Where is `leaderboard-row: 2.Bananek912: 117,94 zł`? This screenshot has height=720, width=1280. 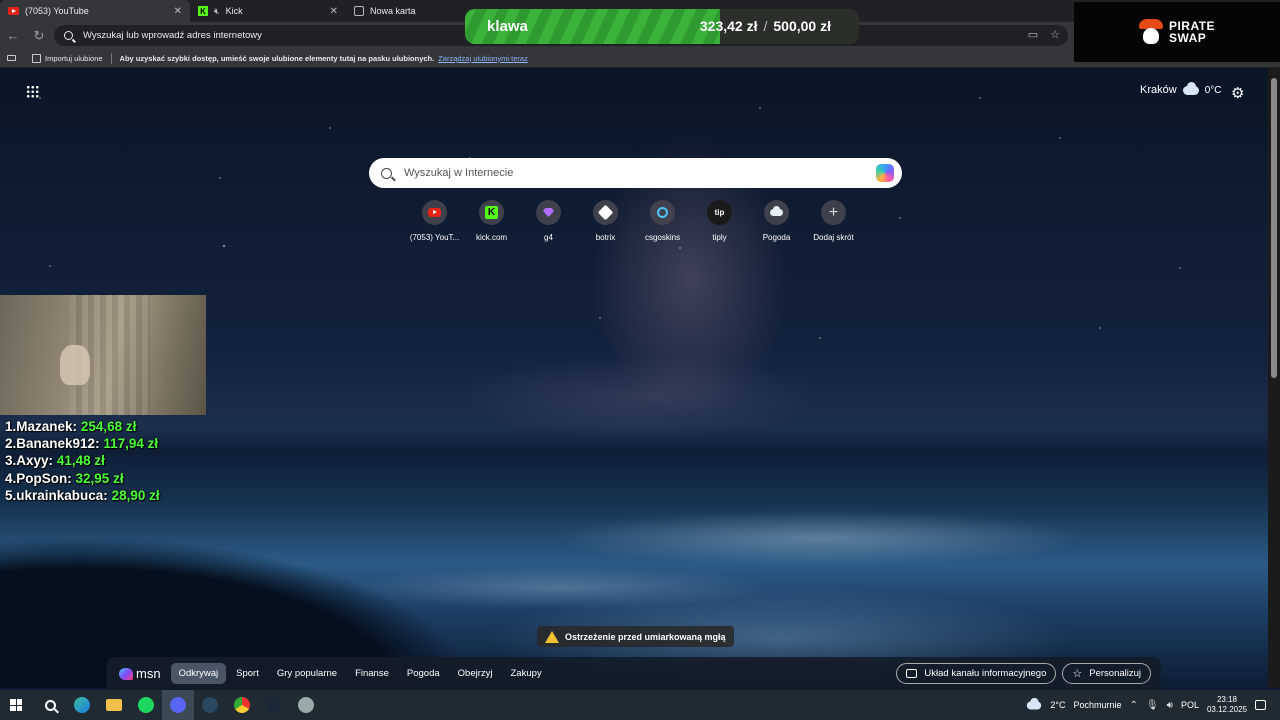
leaderboard-row: 2.Bananek912: 117,94 zł is located at coordinates (82, 443).